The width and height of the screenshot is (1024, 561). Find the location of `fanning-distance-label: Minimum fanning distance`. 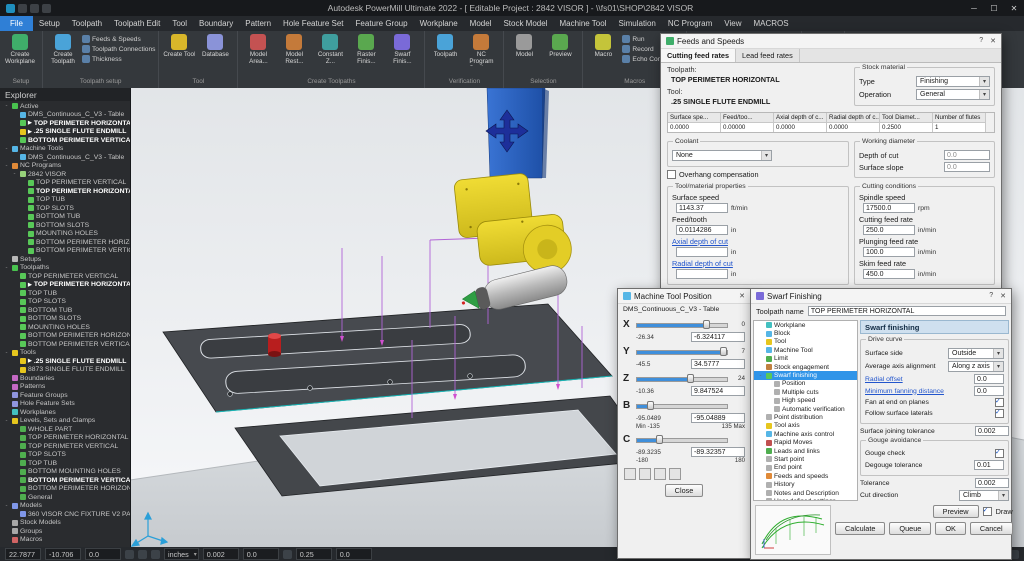

fanning-distance-label: Minimum fanning distance is located at coordinates (918, 391).